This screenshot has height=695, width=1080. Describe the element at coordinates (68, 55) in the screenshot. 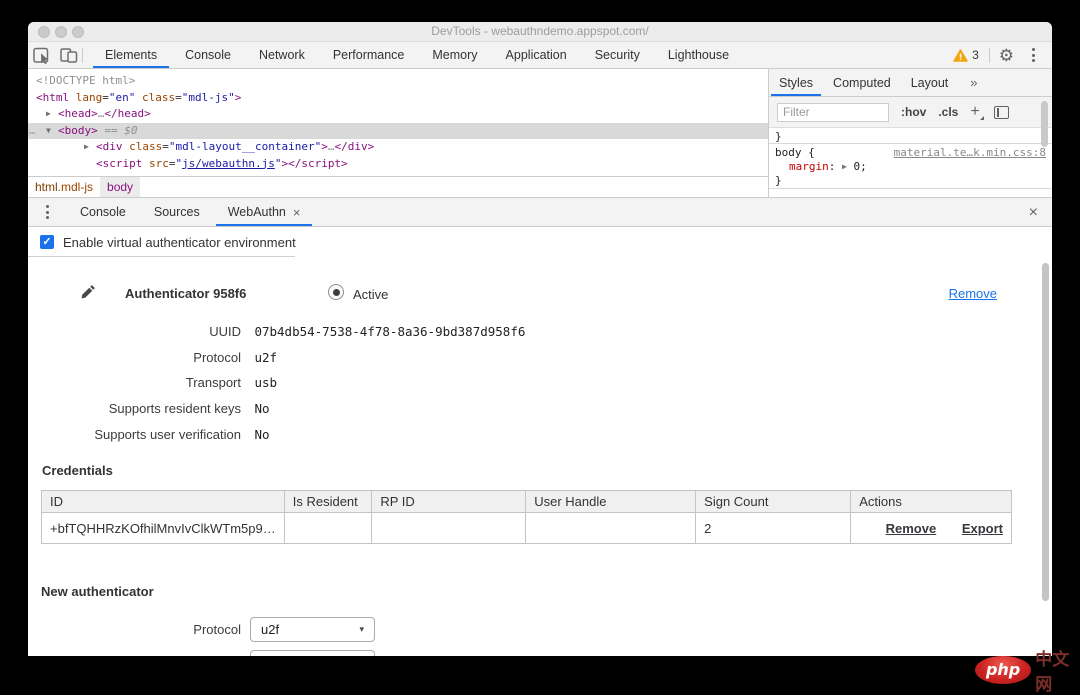

I see `device-toolbar-icon` at that location.